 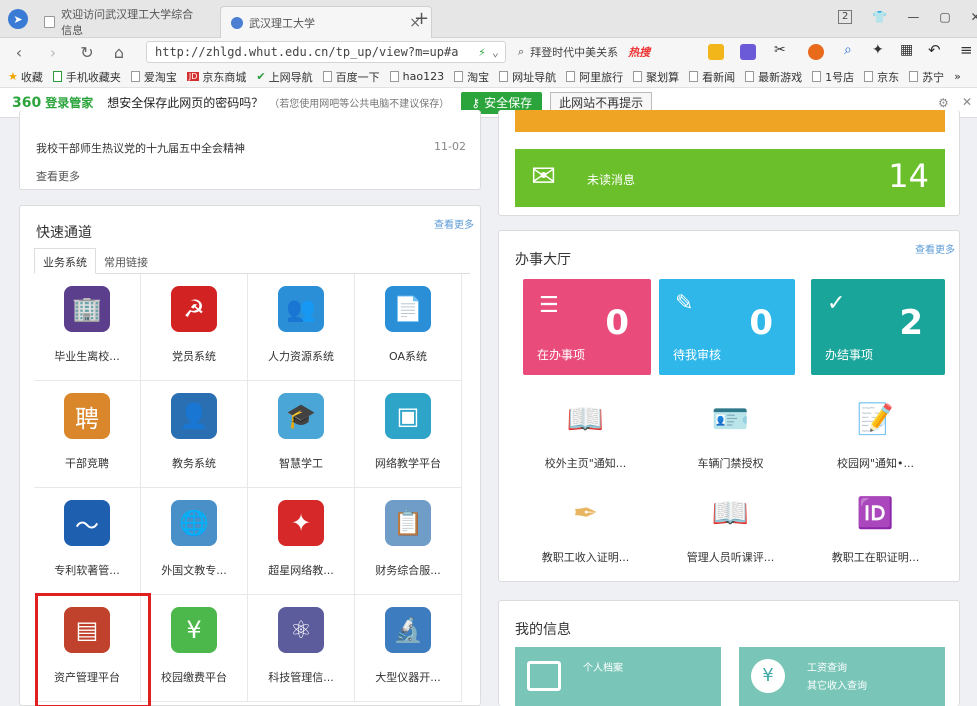 What do you see at coordinates (86, 77) in the screenshot?
I see `bookmark-item: 手机收藏夹` at bounding box center [86, 77].